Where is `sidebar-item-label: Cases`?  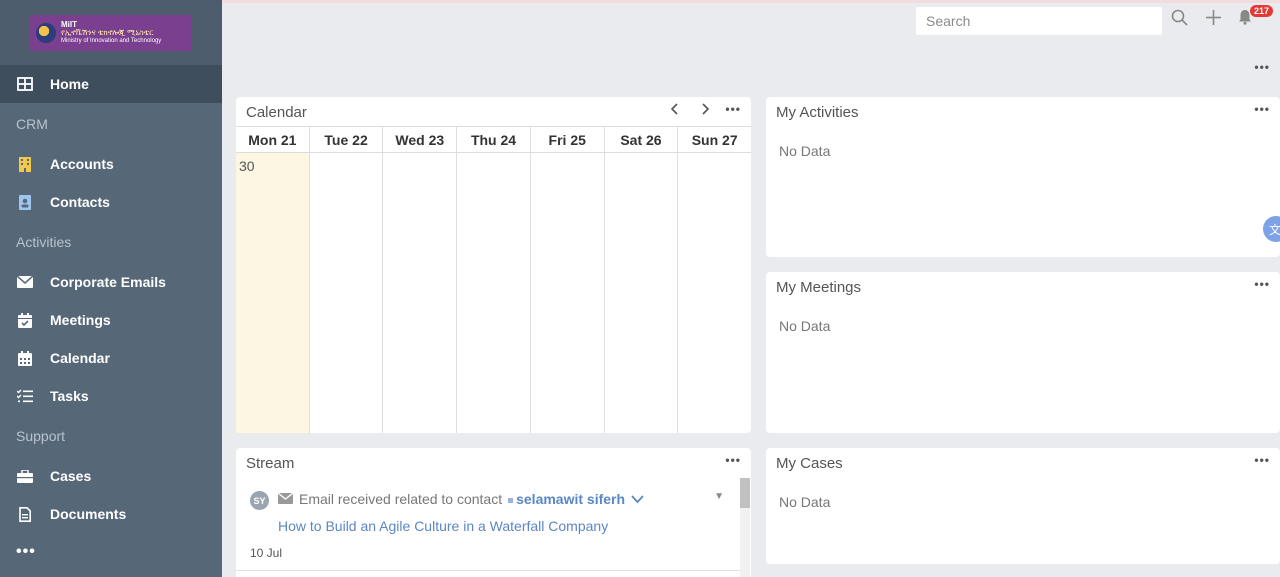
sidebar-item-label: Cases is located at coordinates (71, 476).